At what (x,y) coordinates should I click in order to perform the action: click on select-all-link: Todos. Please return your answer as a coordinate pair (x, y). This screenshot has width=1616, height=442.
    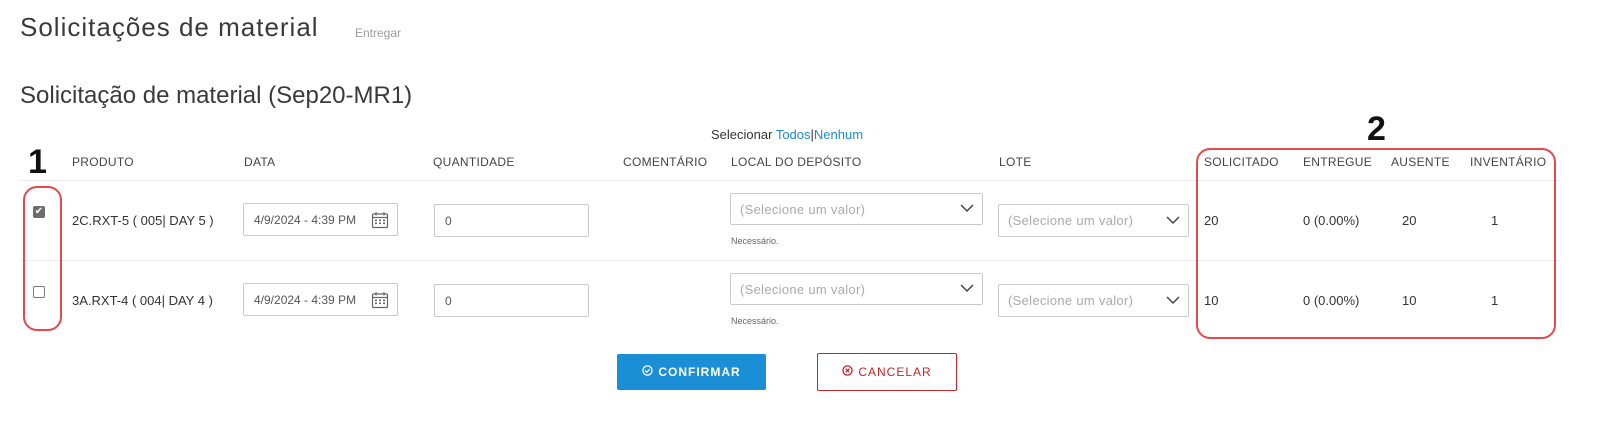
    Looking at the image, I should click on (793, 134).